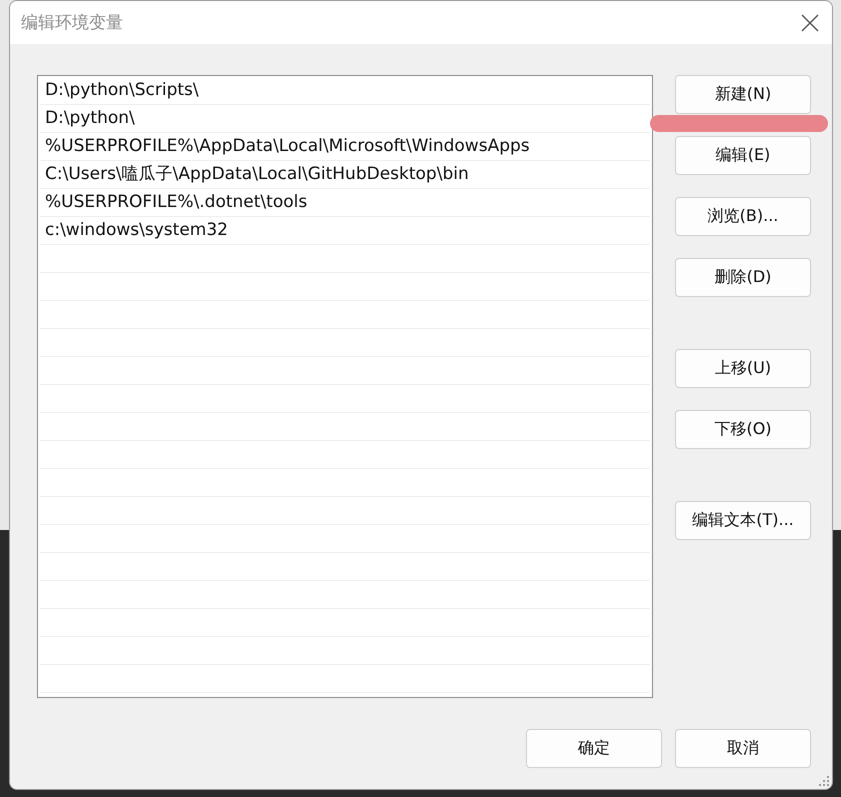  What do you see at coordinates (345, 203) in the screenshot?
I see `path-entry: %USERPROFILE%\.dotnet\tools` at bounding box center [345, 203].